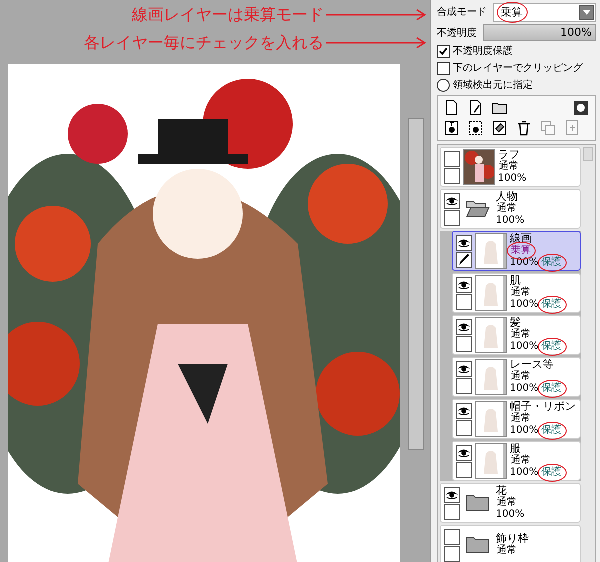 The image size is (600, 562). I want to click on layer-item: レース等 通常 100% 保護, so click(516, 377).